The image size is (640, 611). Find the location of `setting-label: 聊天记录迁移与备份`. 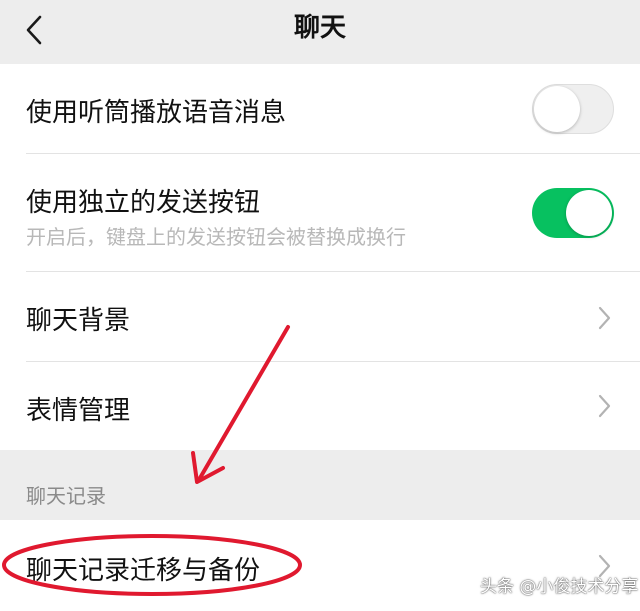

setting-label: 聊天记录迁移与备份 is located at coordinates (143, 571).